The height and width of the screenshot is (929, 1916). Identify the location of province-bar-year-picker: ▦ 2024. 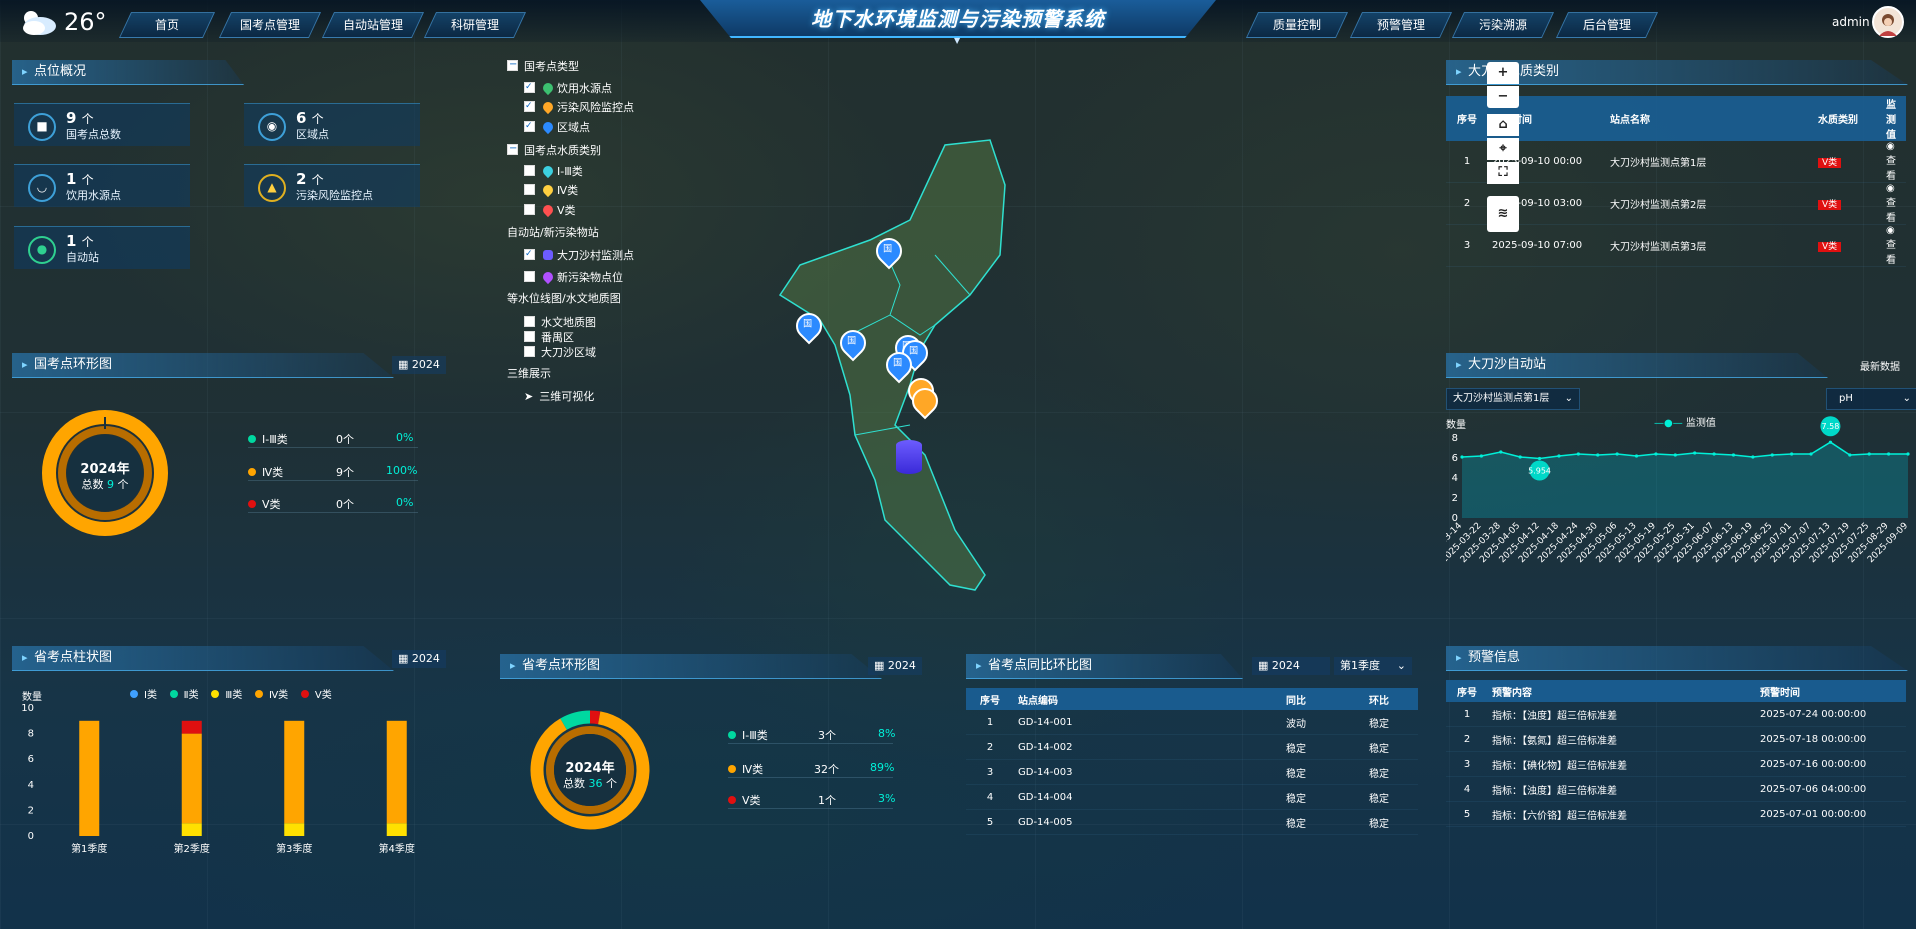
(419, 659).